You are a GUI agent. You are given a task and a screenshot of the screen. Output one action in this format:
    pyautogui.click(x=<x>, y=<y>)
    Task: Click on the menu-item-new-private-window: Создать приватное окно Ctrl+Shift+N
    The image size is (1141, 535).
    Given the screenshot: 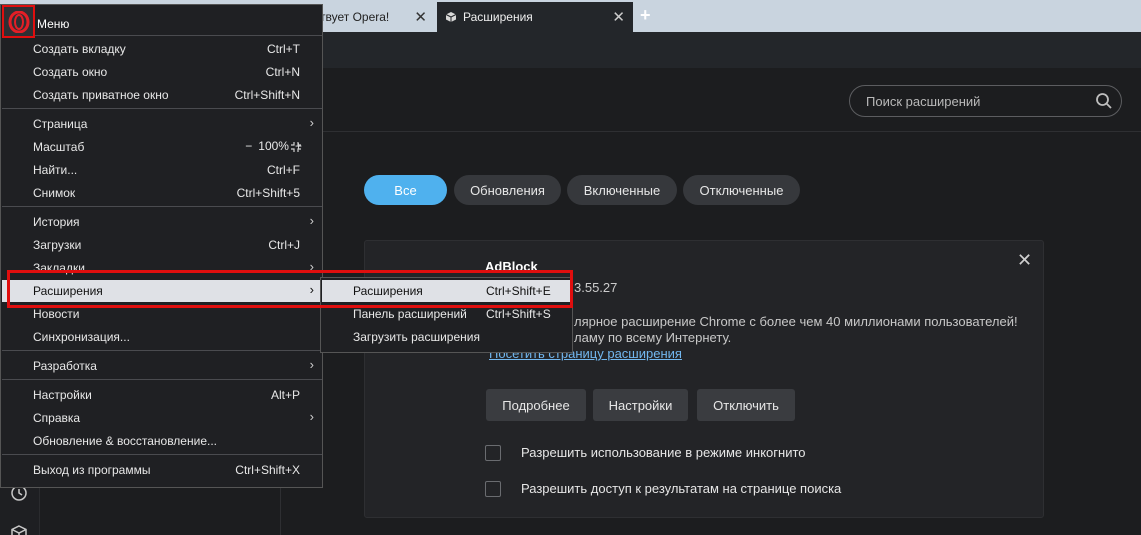 What is the action you would take?
    pyautogui.click(x=162, y=95)
    